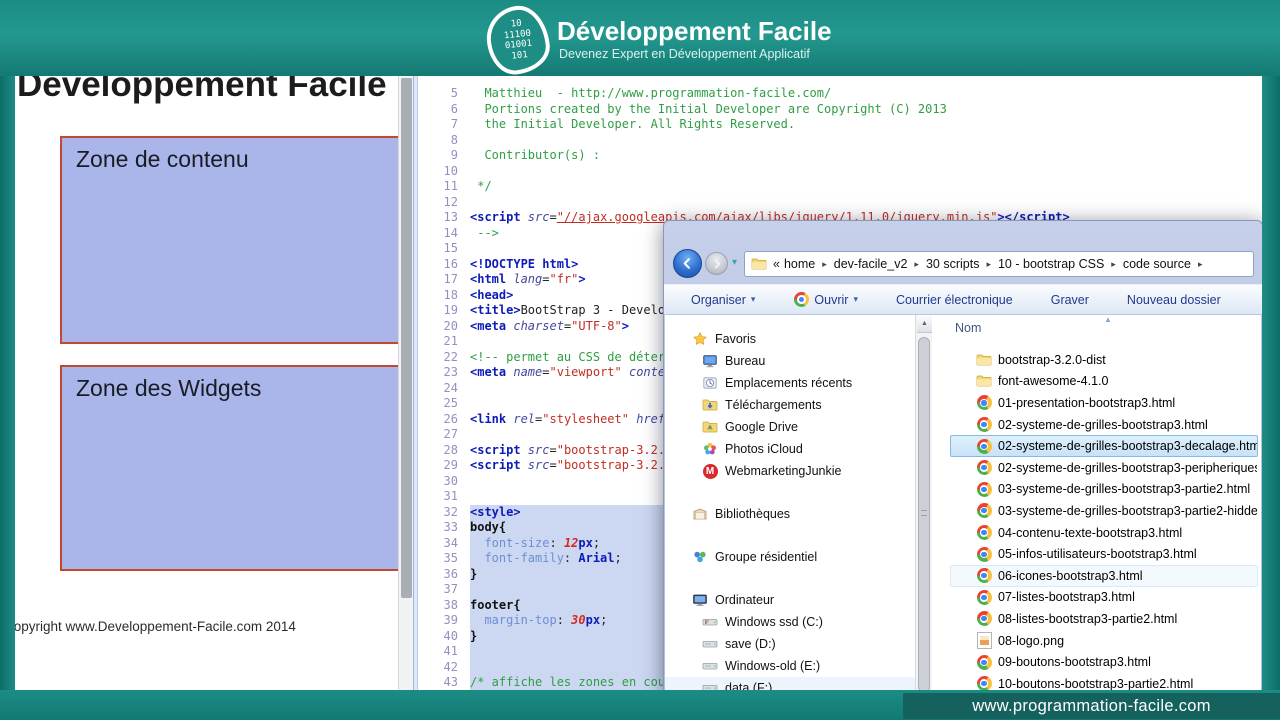 This screenshot has width=1280, height=720. Describe the element at coordinates (953, 264) in the screenshot. I see `breadcrumb-item: 30 scripts` at that location.